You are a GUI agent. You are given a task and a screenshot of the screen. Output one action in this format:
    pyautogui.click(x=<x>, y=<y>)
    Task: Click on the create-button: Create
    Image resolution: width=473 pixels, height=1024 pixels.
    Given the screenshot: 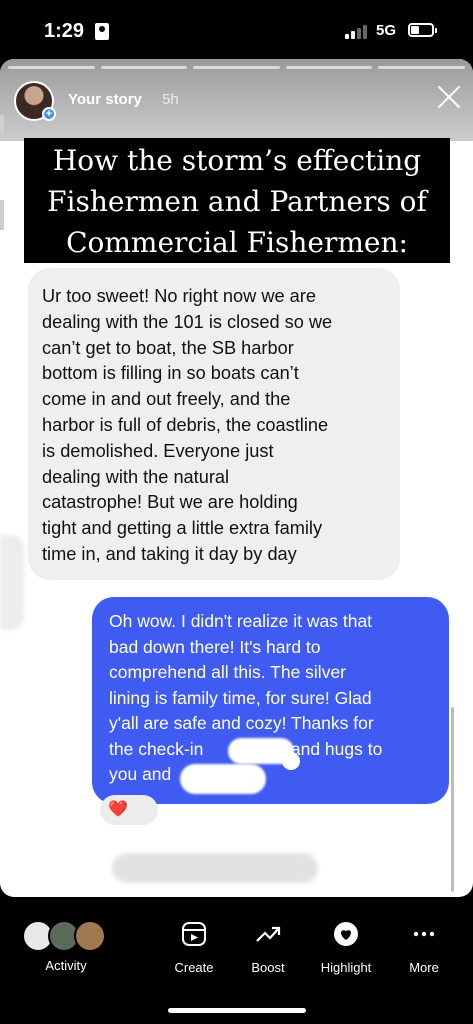 What is the action you would take?
    pyautogui.click(x=194, y=947)
    